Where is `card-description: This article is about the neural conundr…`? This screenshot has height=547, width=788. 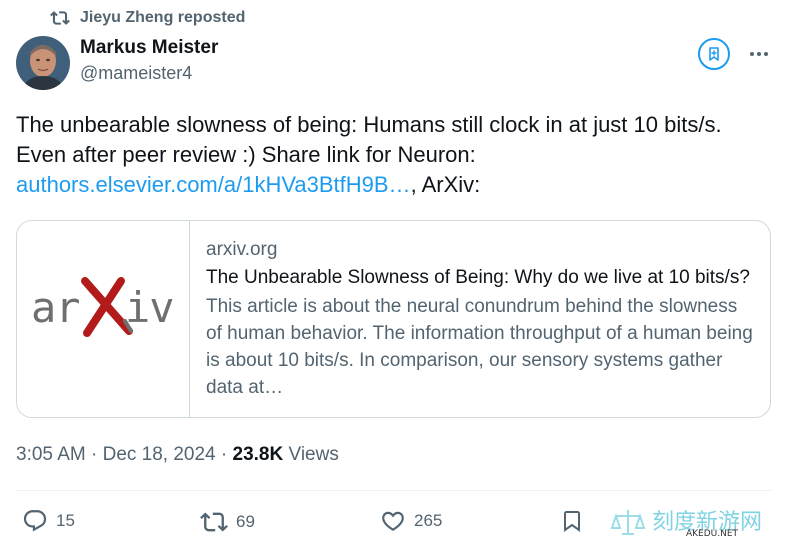
card-description: This article is about the neural conundr… is located at coordinates (479, 347).